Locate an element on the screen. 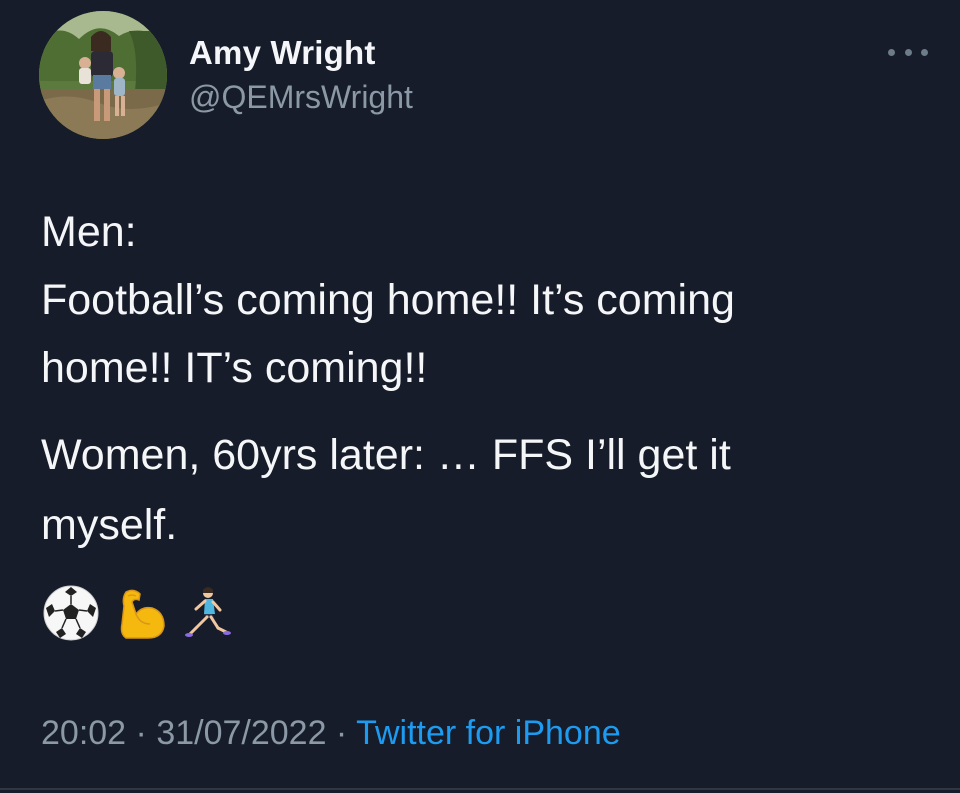  emoji-row is located at coordinates (137, 613).